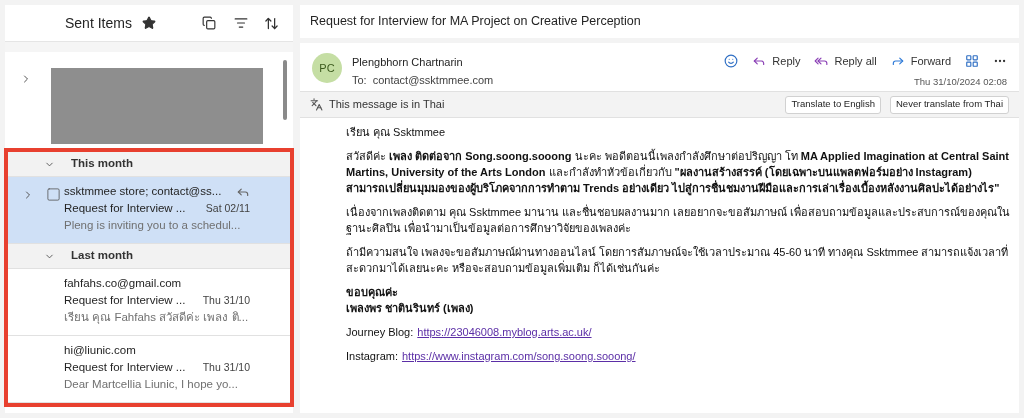  What do you see at coordinates (102, 256) in the screenshot?
I see `group-label: Last month` at bounding box center [102, 256].